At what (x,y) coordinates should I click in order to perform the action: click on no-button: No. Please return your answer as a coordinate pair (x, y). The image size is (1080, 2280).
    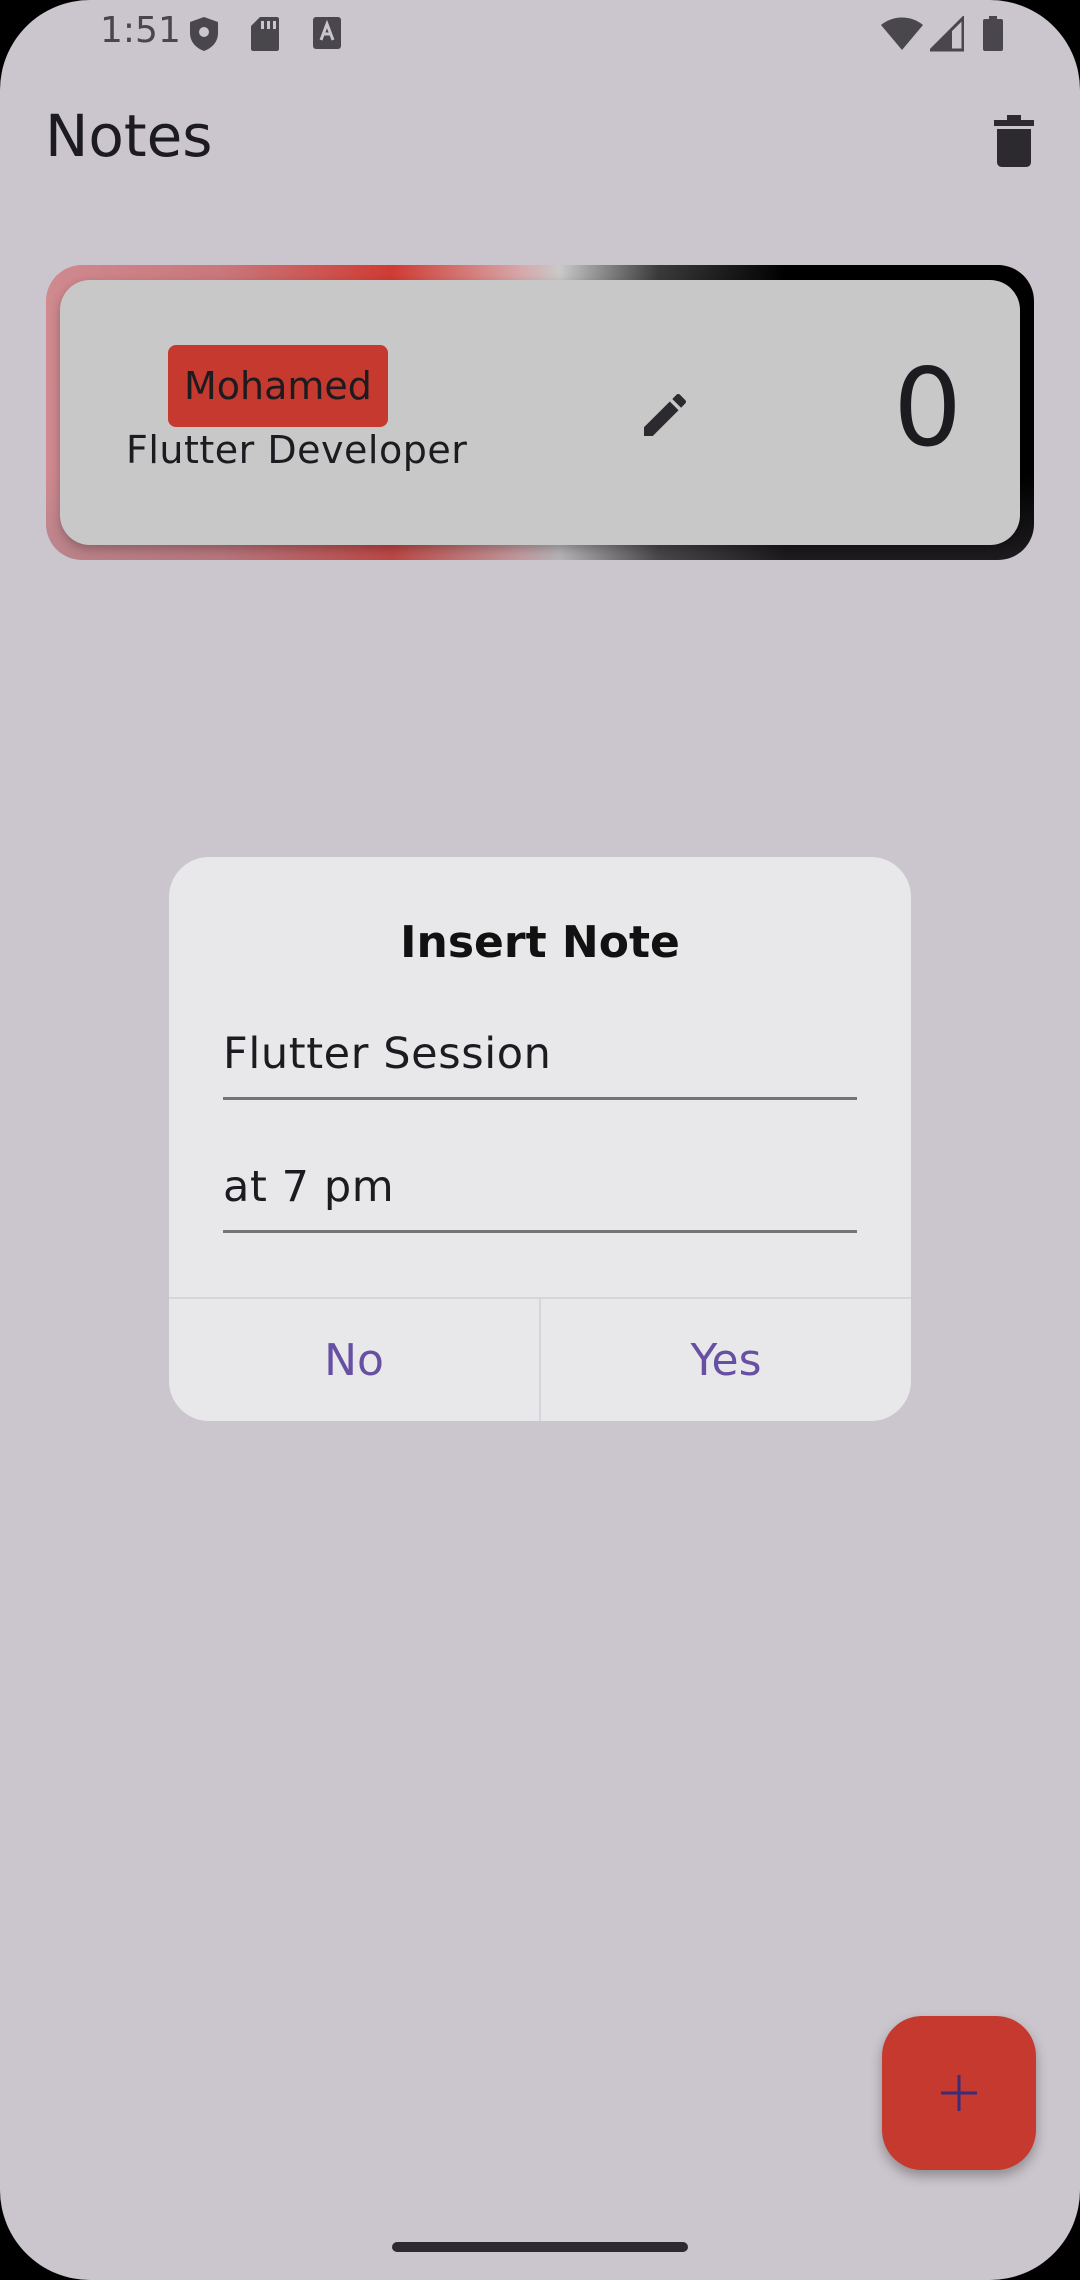
    Looking at the image, I should click on (354, 1360).